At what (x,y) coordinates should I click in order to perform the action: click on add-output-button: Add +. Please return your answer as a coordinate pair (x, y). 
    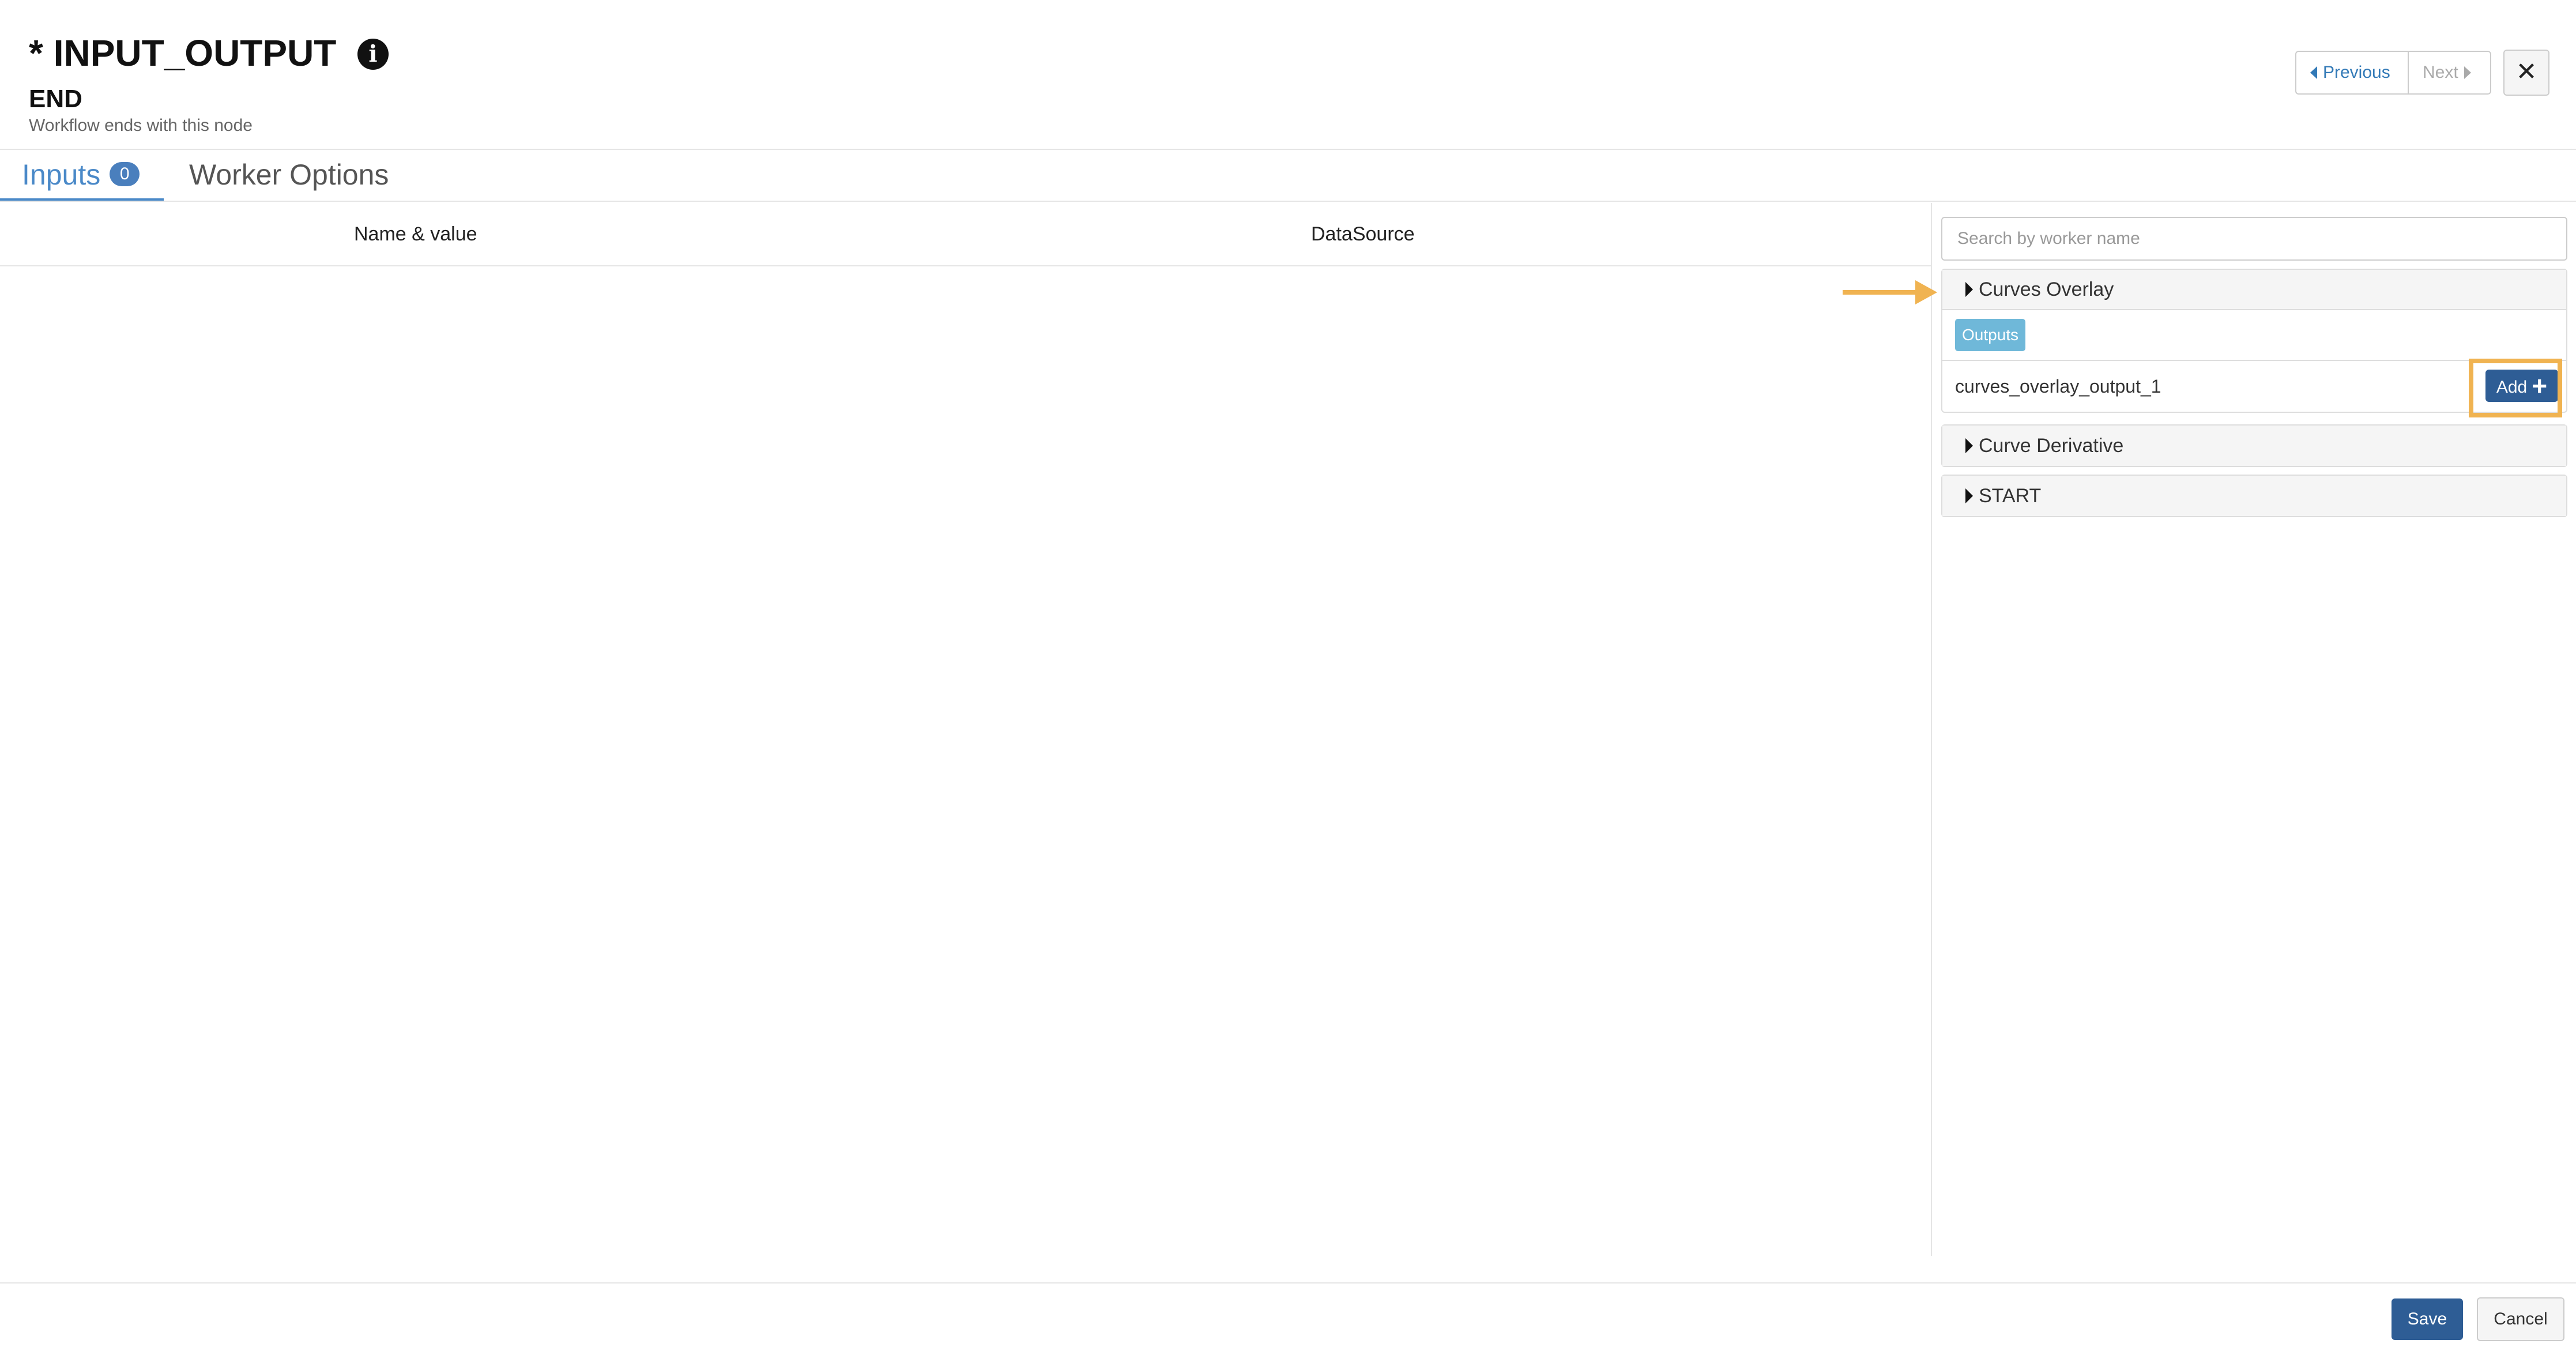
    Looking at the image, I should click on (2521, 386).